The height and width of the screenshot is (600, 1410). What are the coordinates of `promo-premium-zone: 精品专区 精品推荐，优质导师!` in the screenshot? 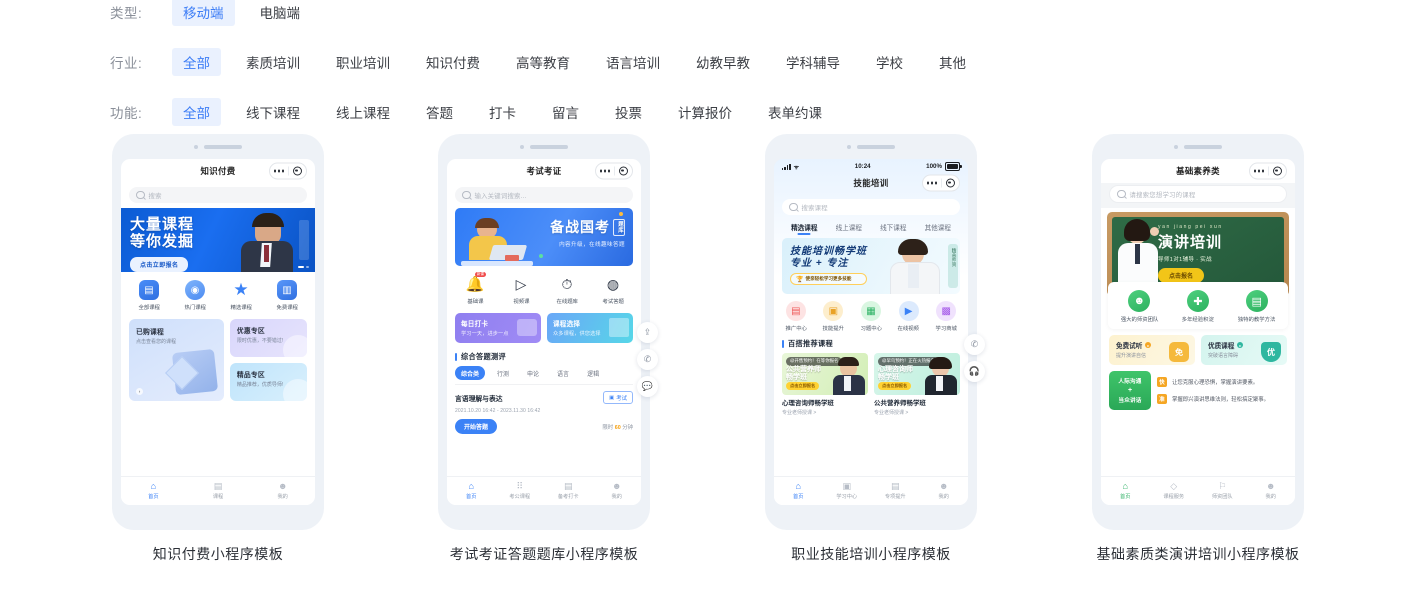 It's located at (268, 382).